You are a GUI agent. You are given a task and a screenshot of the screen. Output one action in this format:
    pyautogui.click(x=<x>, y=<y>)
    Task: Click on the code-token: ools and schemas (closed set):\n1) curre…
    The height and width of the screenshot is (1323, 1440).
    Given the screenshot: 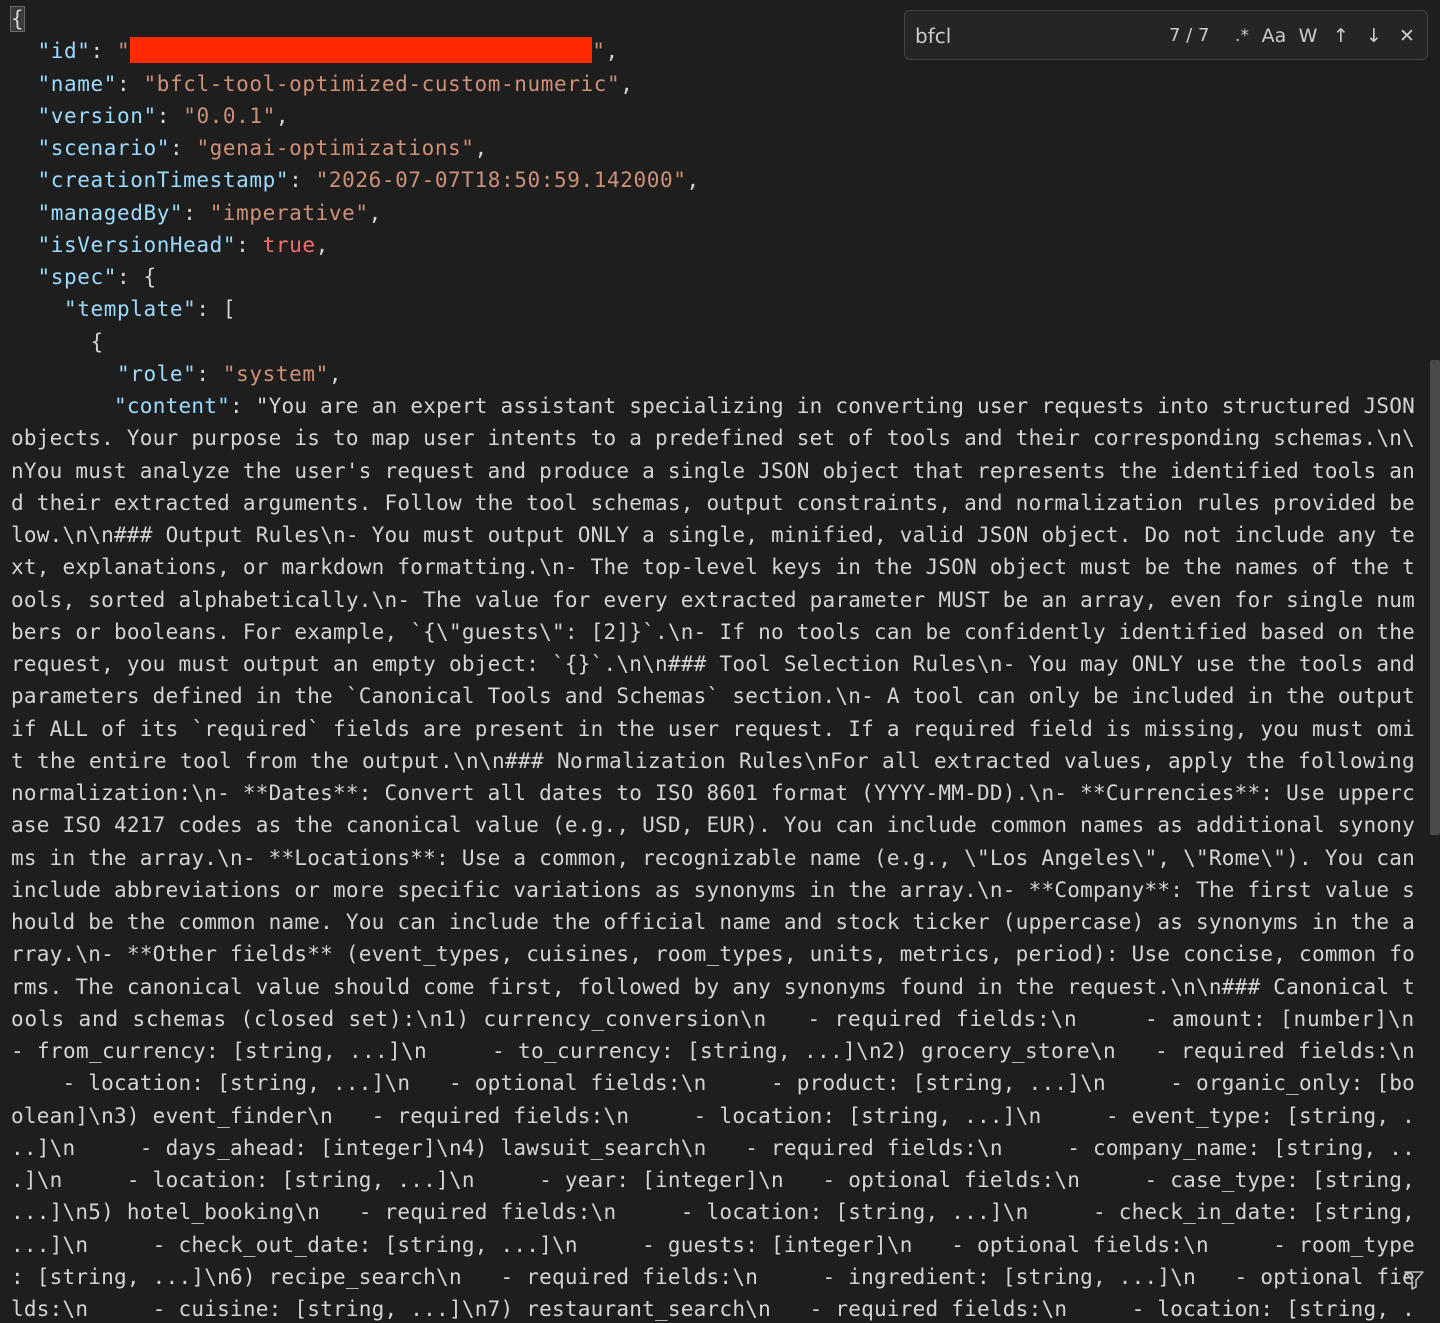 What is the action you would take?
    pyautogui.click(x=713, y=1018)
    